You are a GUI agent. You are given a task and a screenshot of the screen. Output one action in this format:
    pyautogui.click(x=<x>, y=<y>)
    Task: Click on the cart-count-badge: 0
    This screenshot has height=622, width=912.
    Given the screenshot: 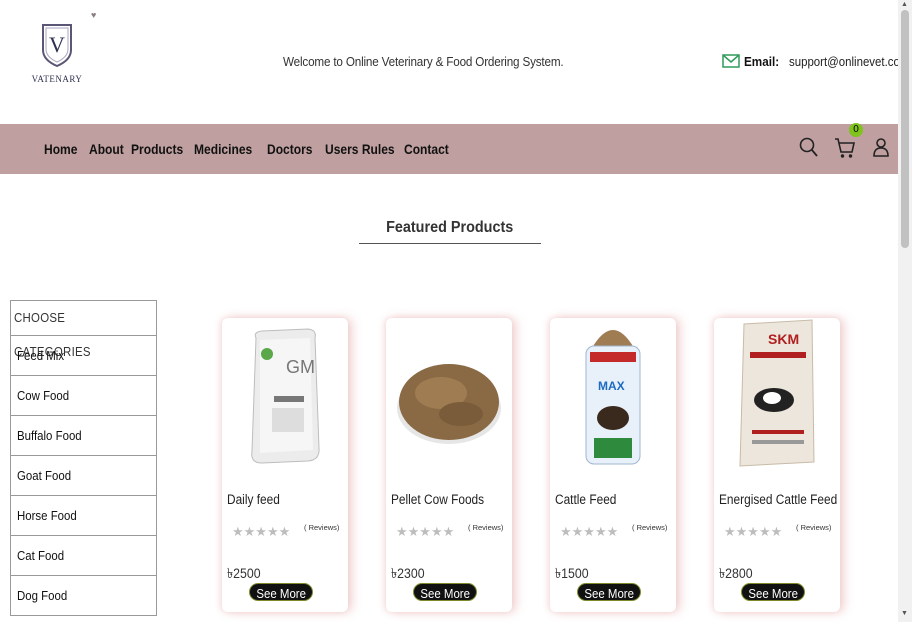 What is the action you would take?
    pyautogui.click(x=856, y=130)
    